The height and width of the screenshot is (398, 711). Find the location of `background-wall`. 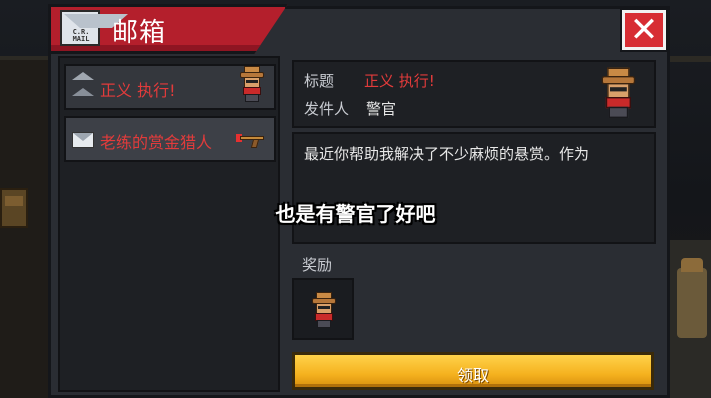

background-wall is located at coordinates (24, 229).